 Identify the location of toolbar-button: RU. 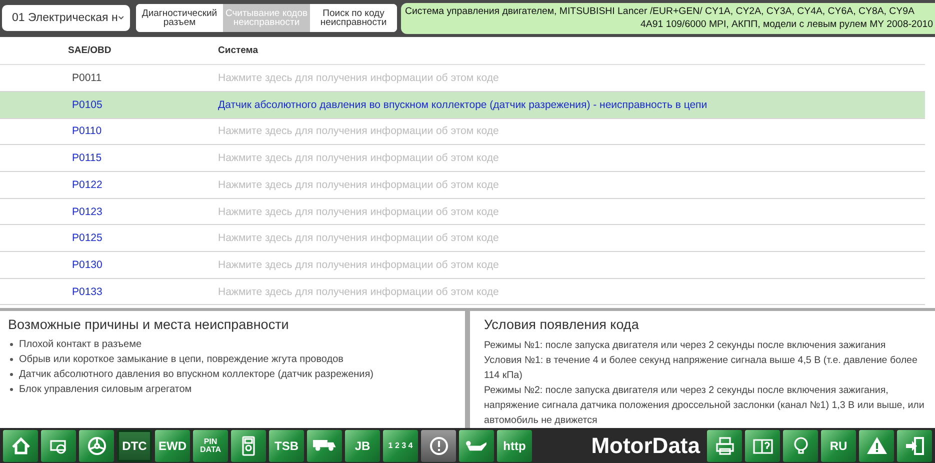
(838, 446).